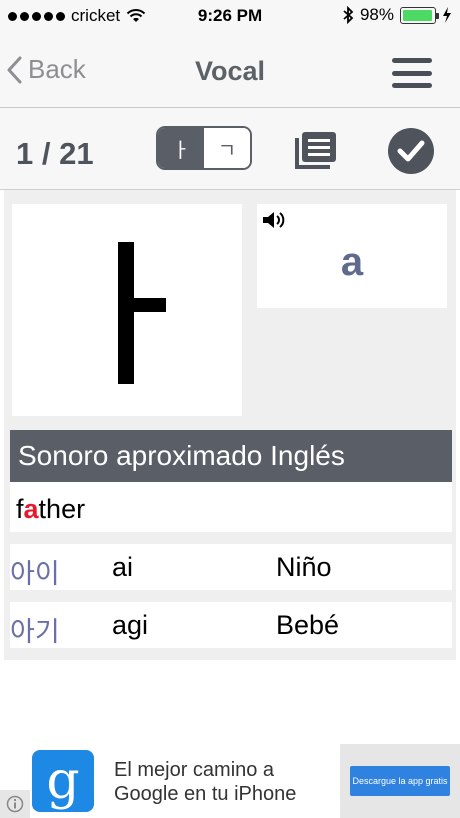 Image resolution: width=460 pixels, height=818 pixels. I want to click on battery-fill, so click(418, 15).